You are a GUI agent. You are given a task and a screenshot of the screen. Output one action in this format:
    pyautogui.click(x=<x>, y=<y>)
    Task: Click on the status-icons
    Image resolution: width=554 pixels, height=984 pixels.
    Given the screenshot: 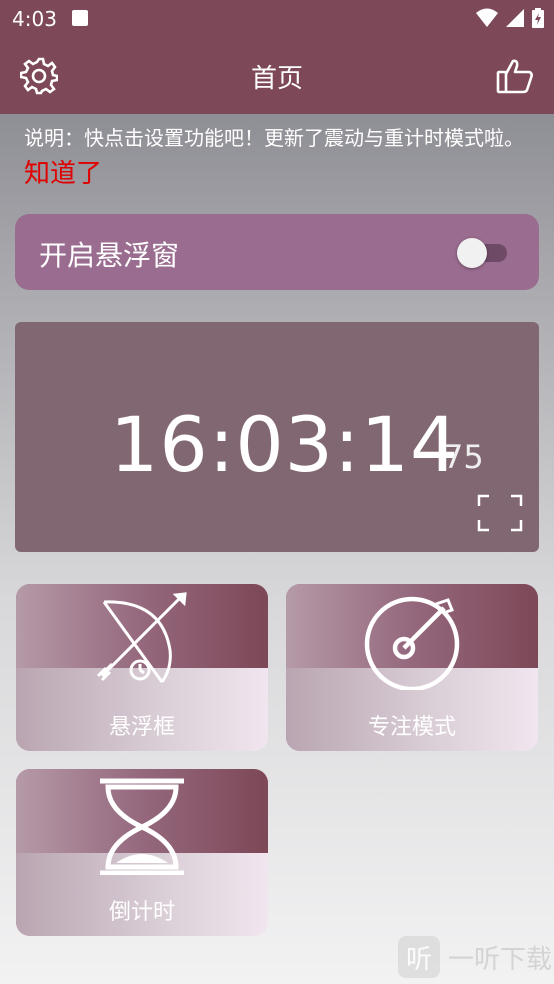 What is the action you would take?
    pyautogui.click(x=510, y=18)
    